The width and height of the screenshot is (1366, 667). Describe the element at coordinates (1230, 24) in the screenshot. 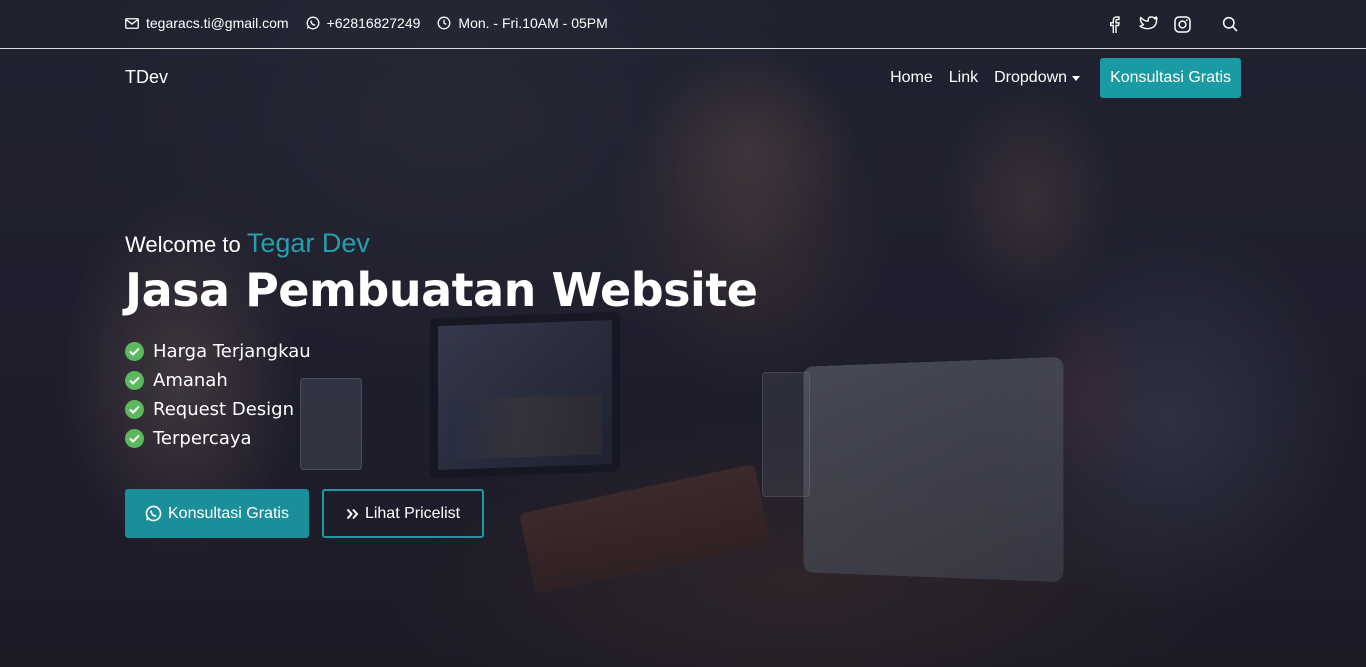

I see `search-icon` at that location.